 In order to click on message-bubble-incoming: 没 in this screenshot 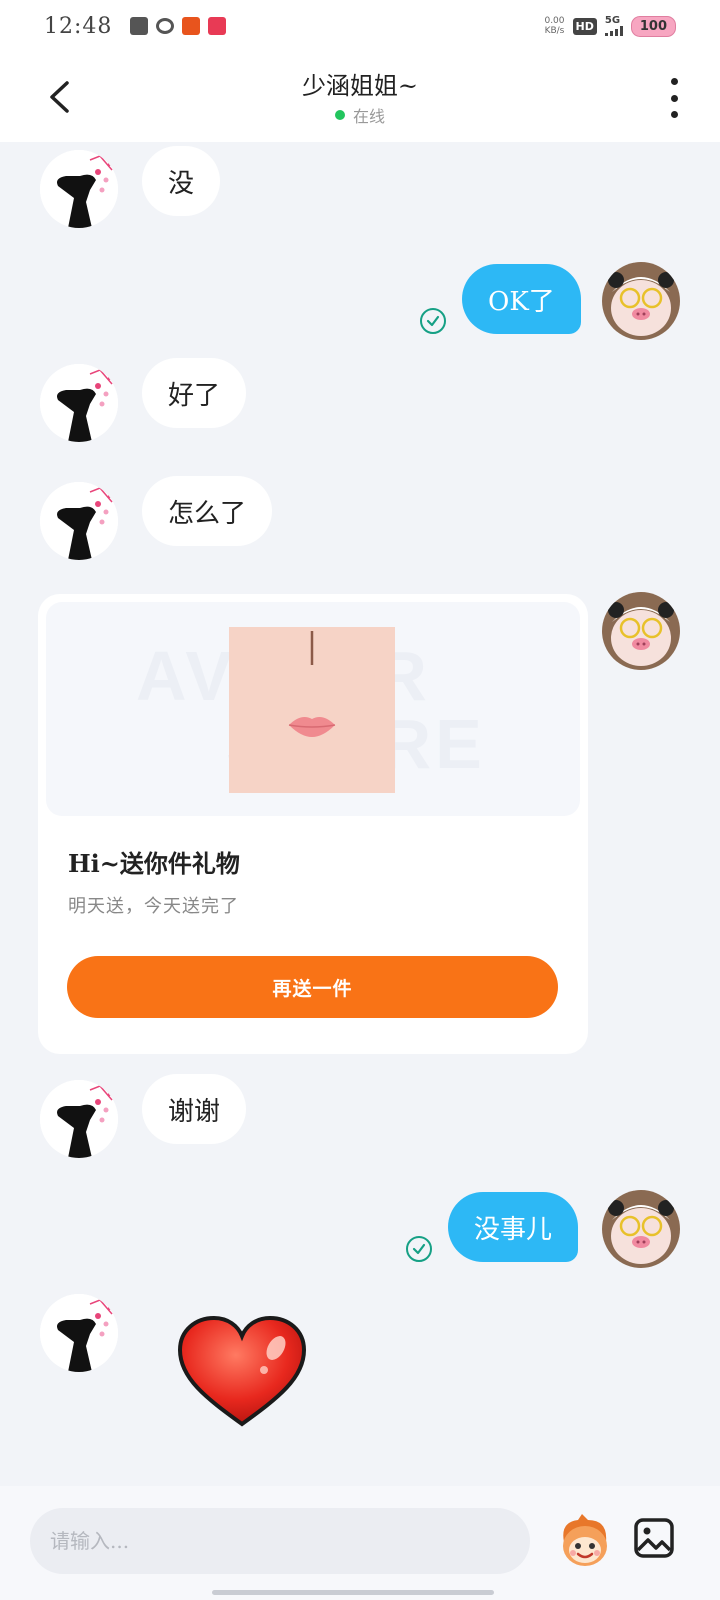, I will do `click(181, 181)`.